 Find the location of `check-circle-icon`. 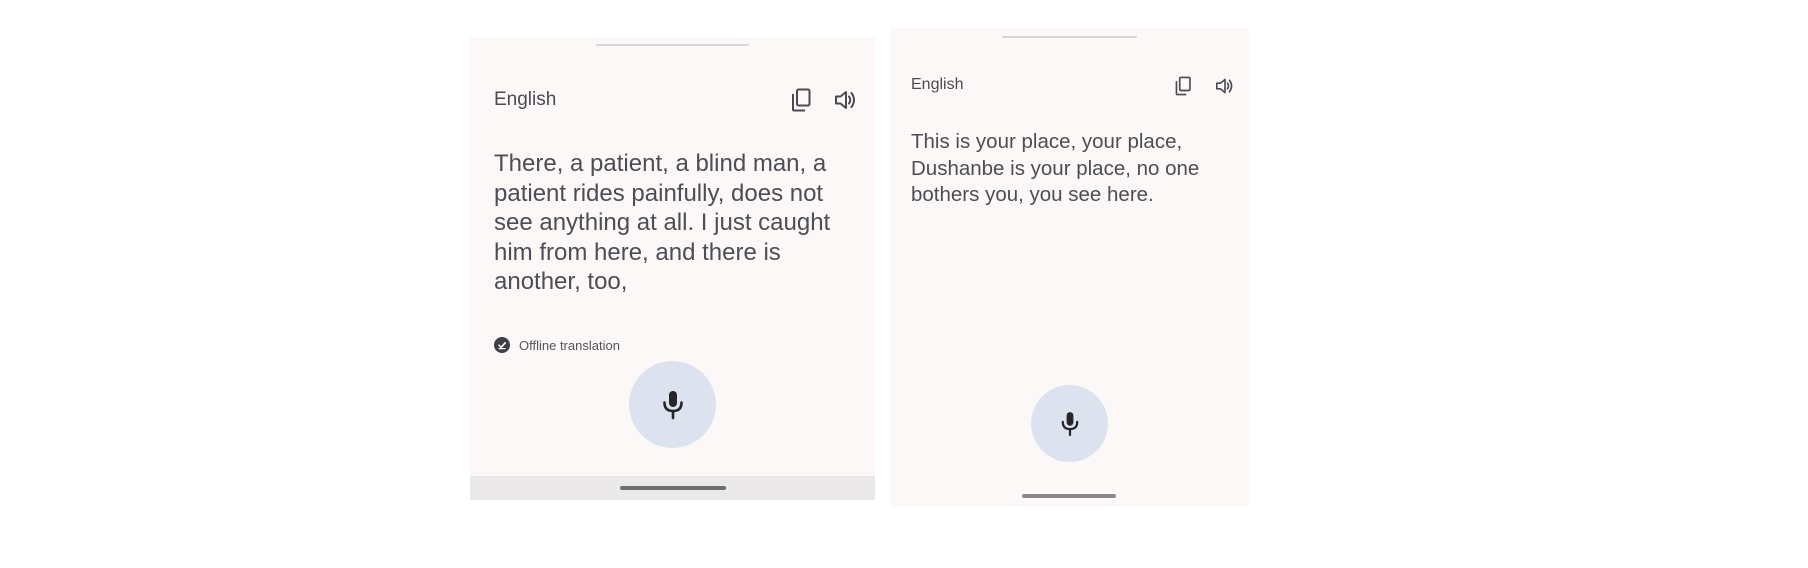

check-circle-icon is located at coordinates (502, 345).